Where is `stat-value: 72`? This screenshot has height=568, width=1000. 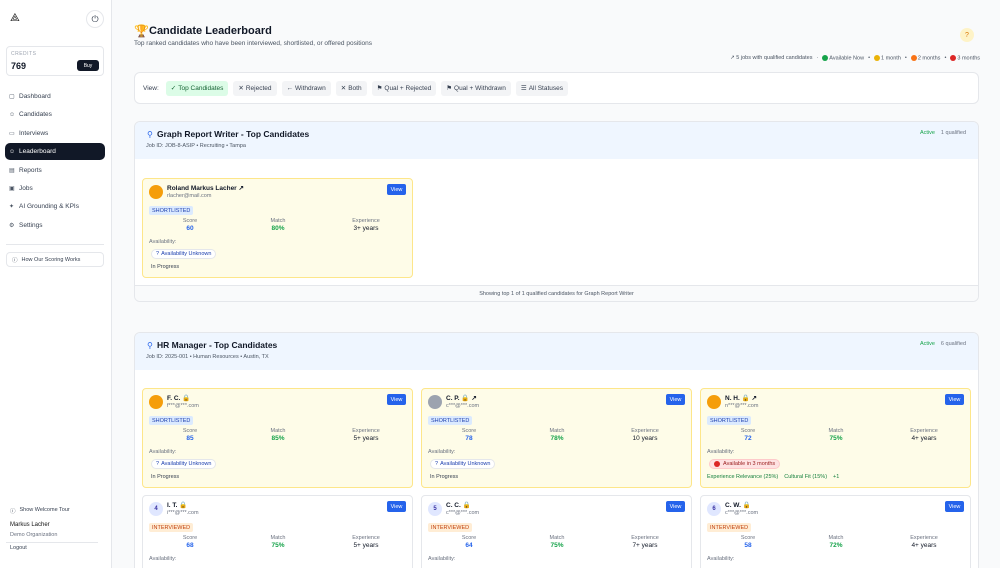
stat-value: 72 is located at coordinates (748, 438).